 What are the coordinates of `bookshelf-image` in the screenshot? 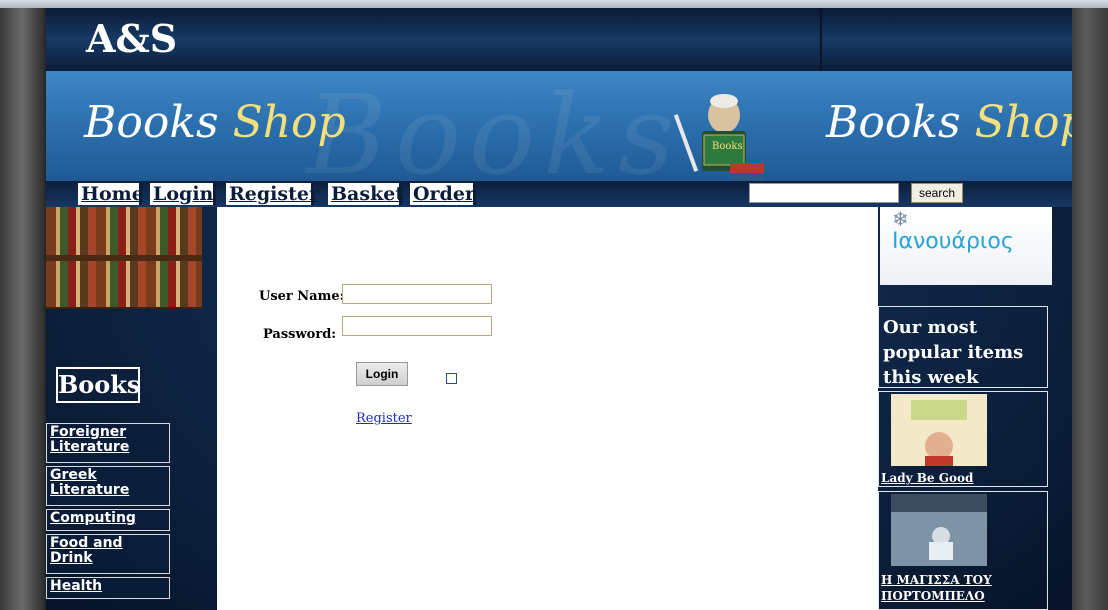 It's located at (124, 258).